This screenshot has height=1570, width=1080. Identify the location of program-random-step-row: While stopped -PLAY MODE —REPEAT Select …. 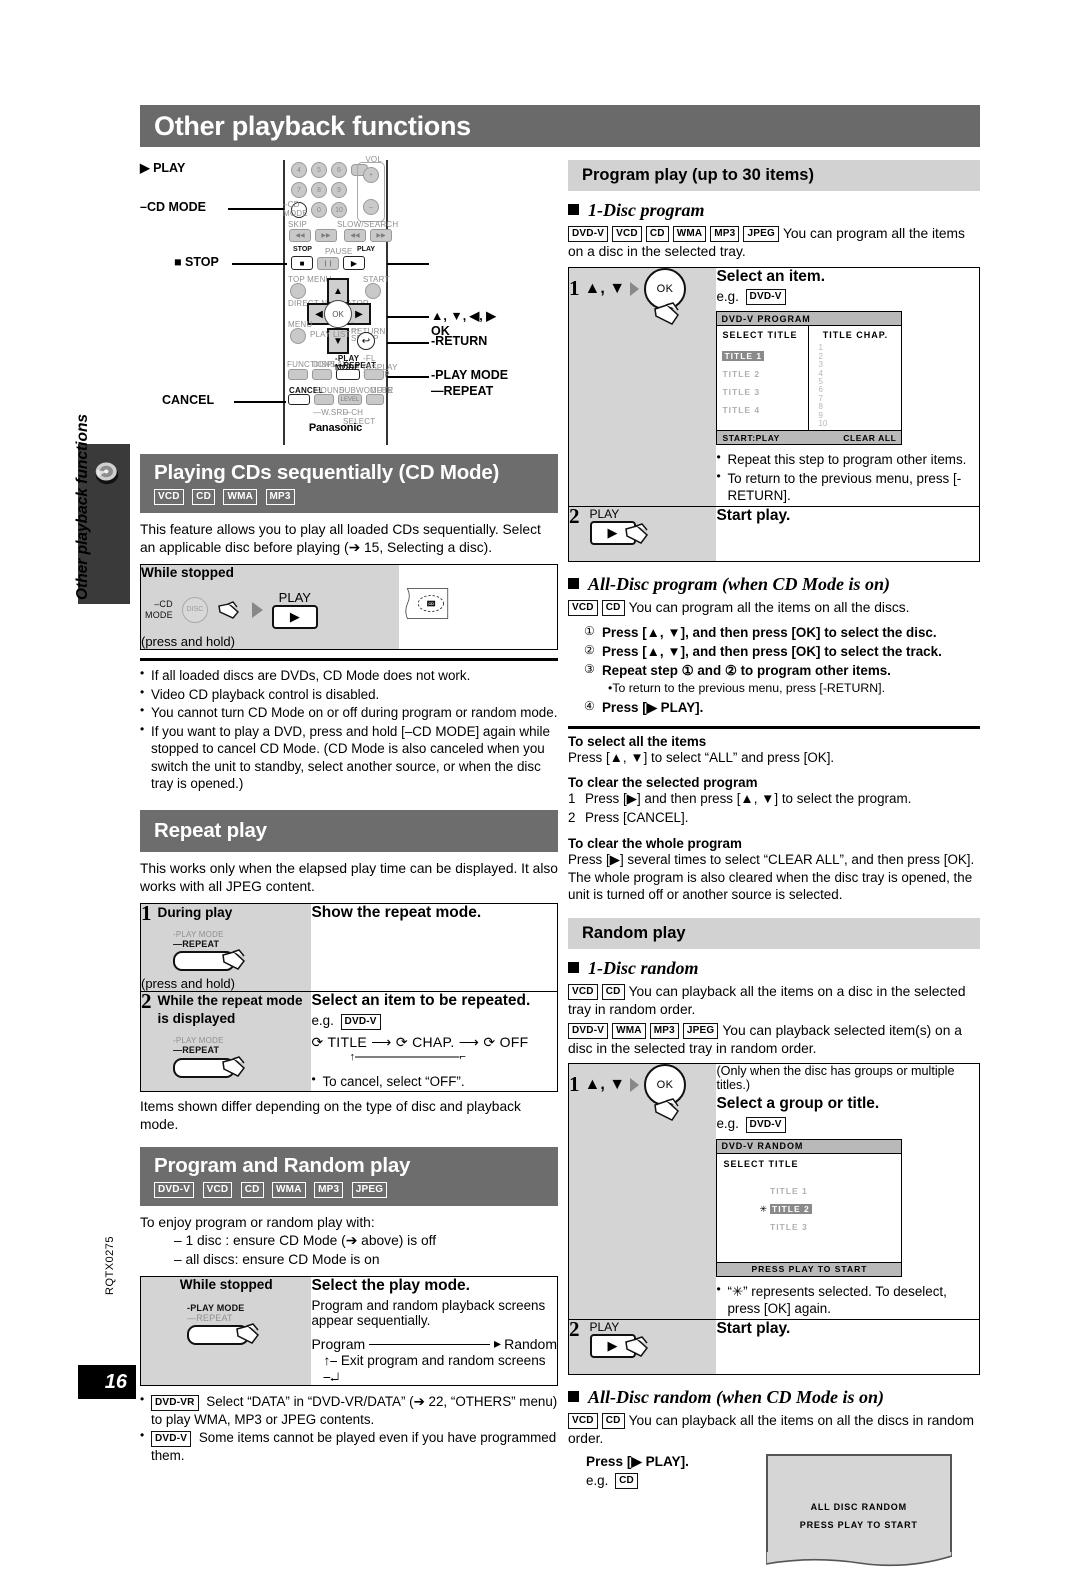
(349, 1331).